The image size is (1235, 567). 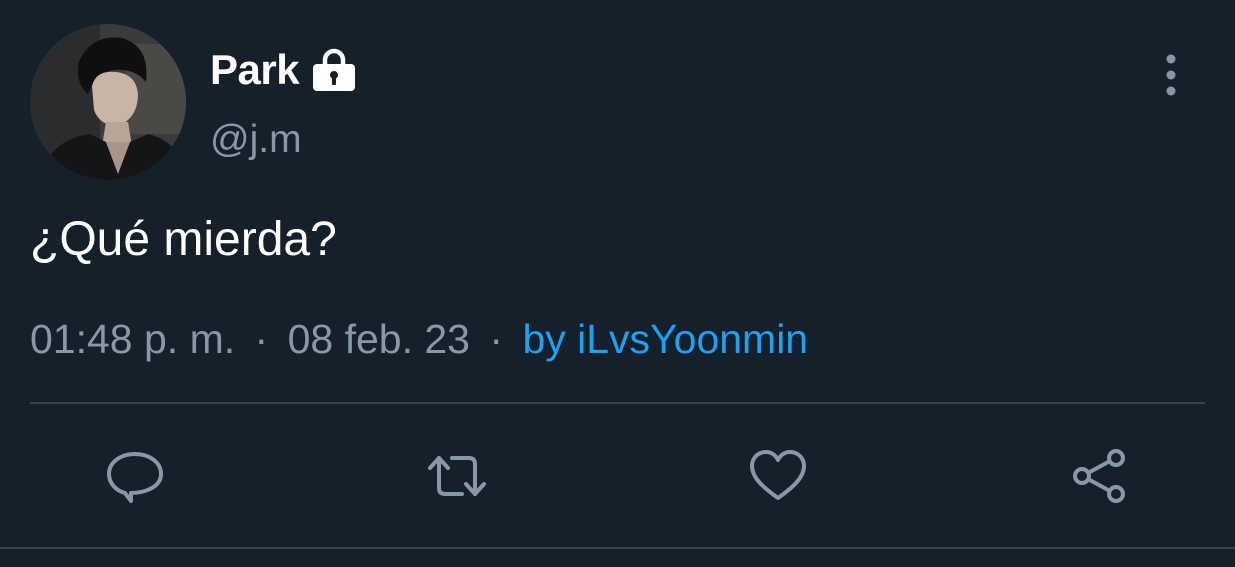 I want to click on like-button, so click(x=778, y=476).